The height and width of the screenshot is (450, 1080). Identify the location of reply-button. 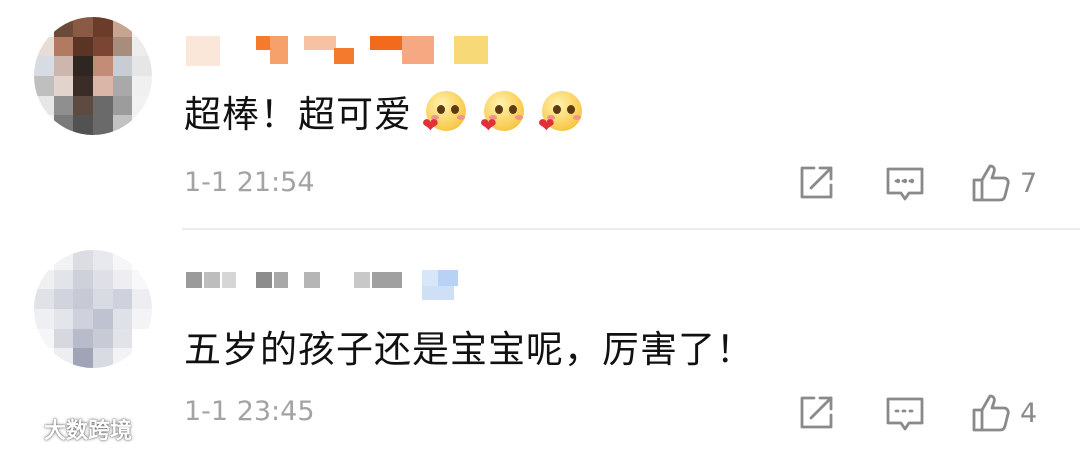
(905, 413).